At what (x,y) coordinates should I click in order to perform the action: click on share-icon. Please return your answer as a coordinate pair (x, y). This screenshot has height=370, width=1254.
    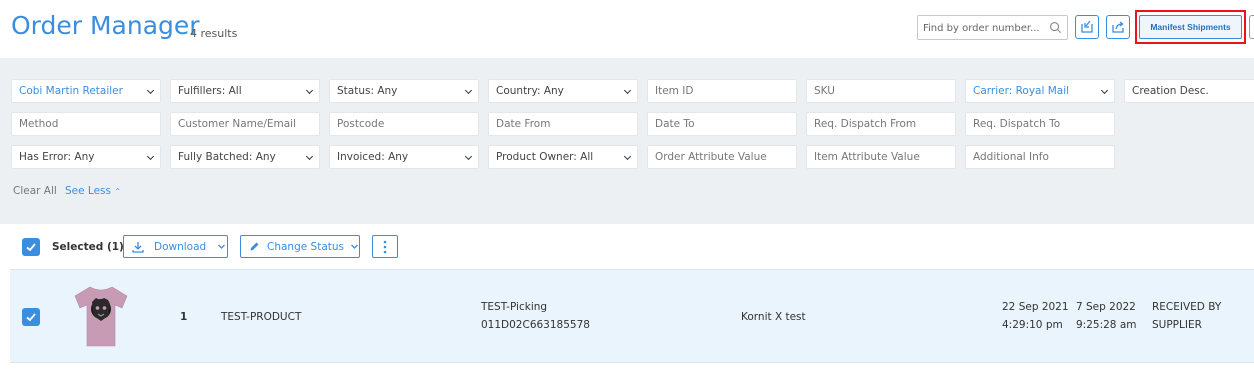
    Looking at the image, I should click on (1118, 27).